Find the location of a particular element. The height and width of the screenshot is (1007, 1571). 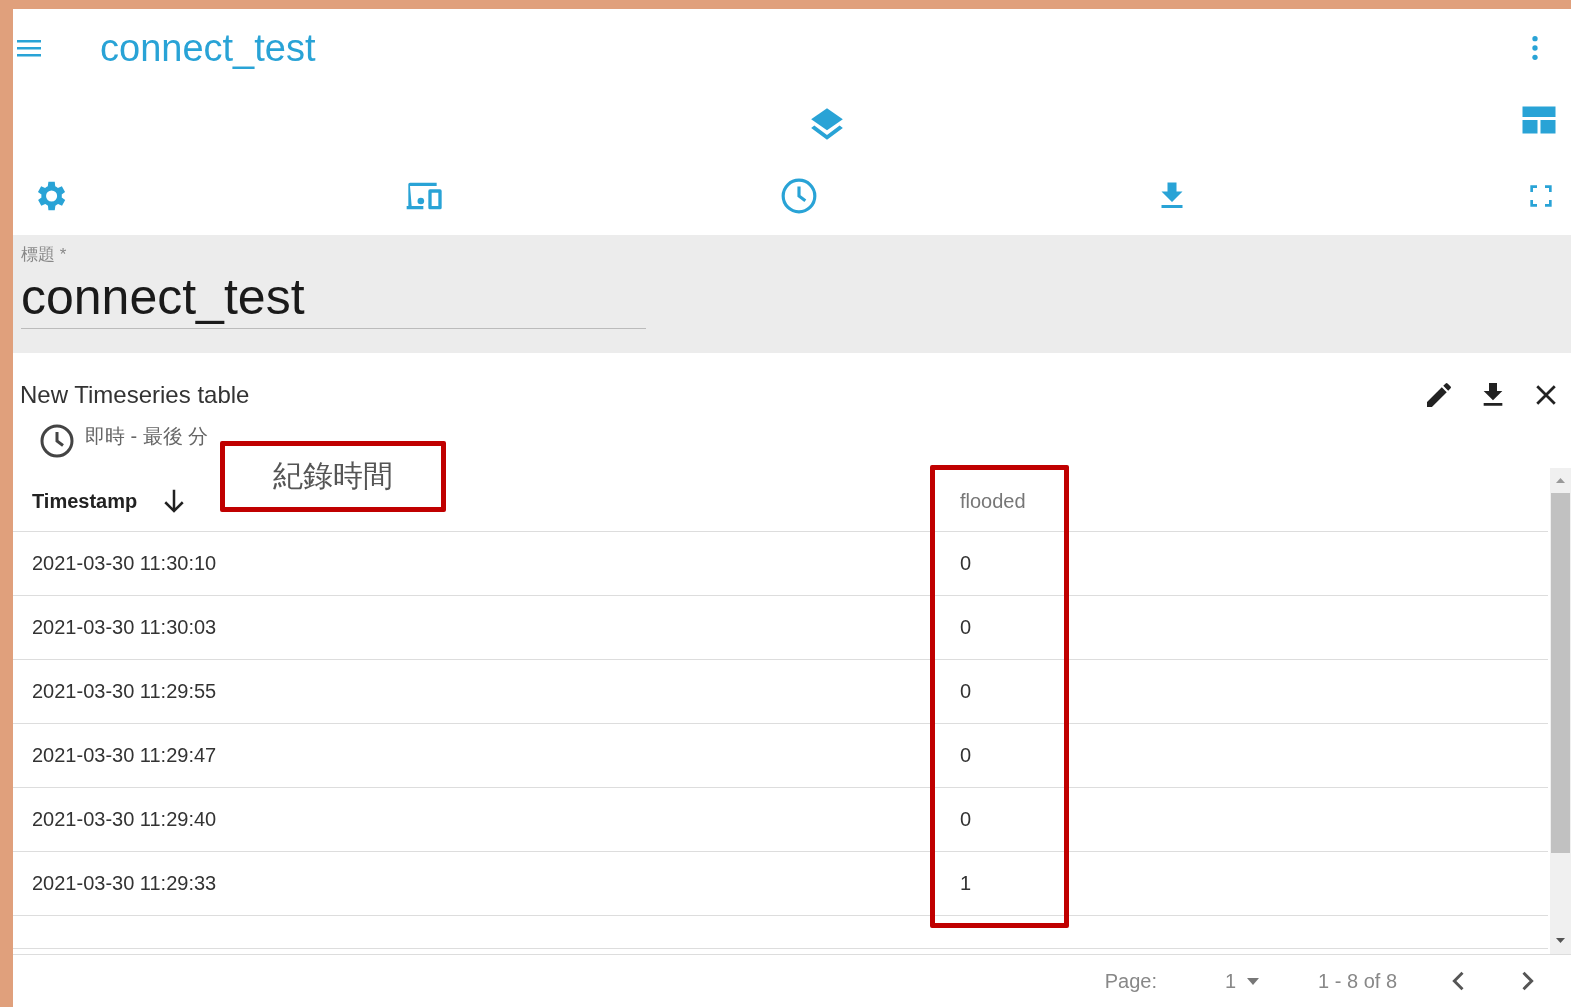

table-cell-text: 2021-03-30 11:30:03 is located at coordinates (124, 627).